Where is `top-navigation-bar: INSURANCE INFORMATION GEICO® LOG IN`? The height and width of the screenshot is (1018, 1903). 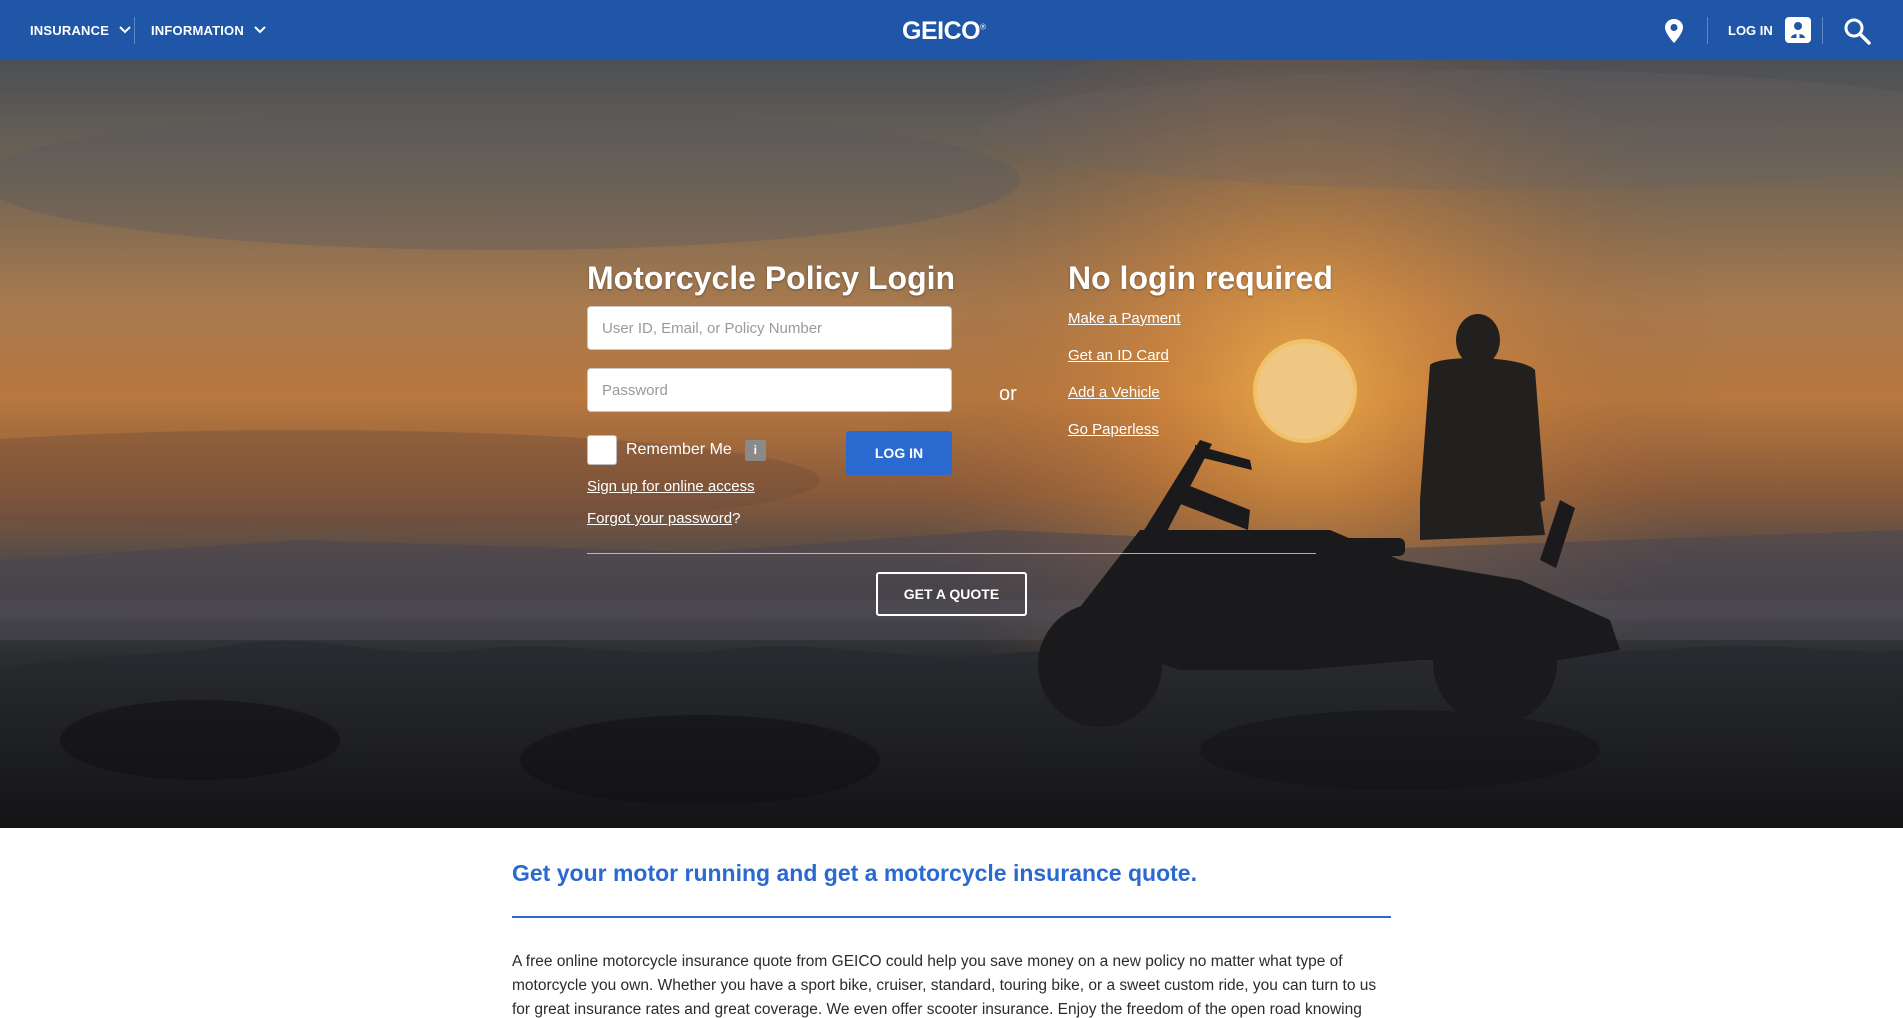 top-navigation-bar: INSURANCE INFORMATION GEICO® LOG IN is located at coordinates (951, 30).